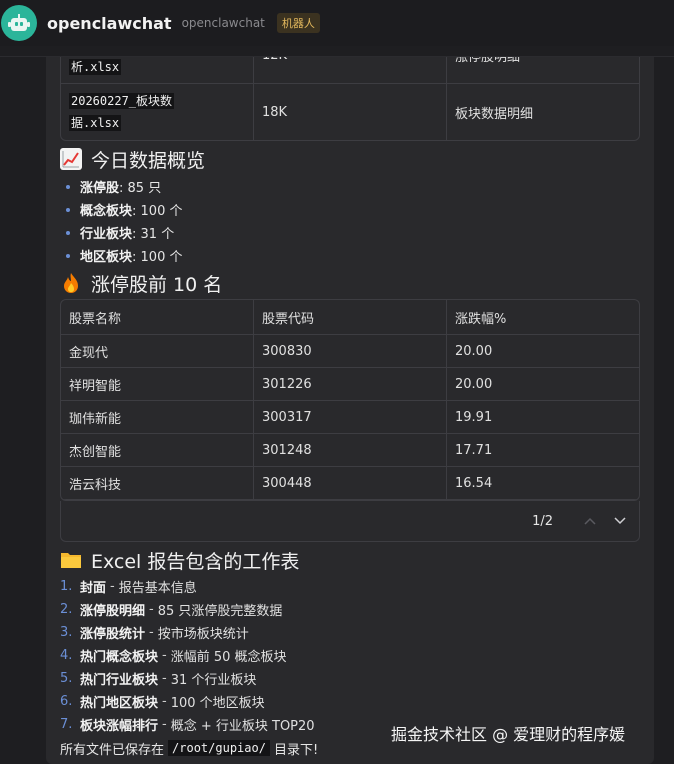 The height and width of the screenshot is (764, 674). I want to click on top10-heading: 涨停股前 10 名, so click(350, 283).